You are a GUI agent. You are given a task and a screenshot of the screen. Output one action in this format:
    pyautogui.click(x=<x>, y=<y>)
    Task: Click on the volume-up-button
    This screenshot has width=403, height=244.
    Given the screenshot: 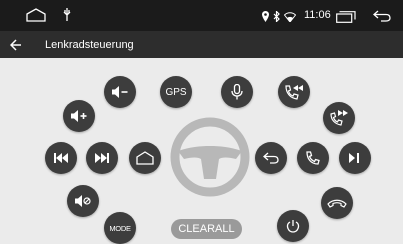 What is the action you would take?
    pyautogui.click(x=79, y=116)
    